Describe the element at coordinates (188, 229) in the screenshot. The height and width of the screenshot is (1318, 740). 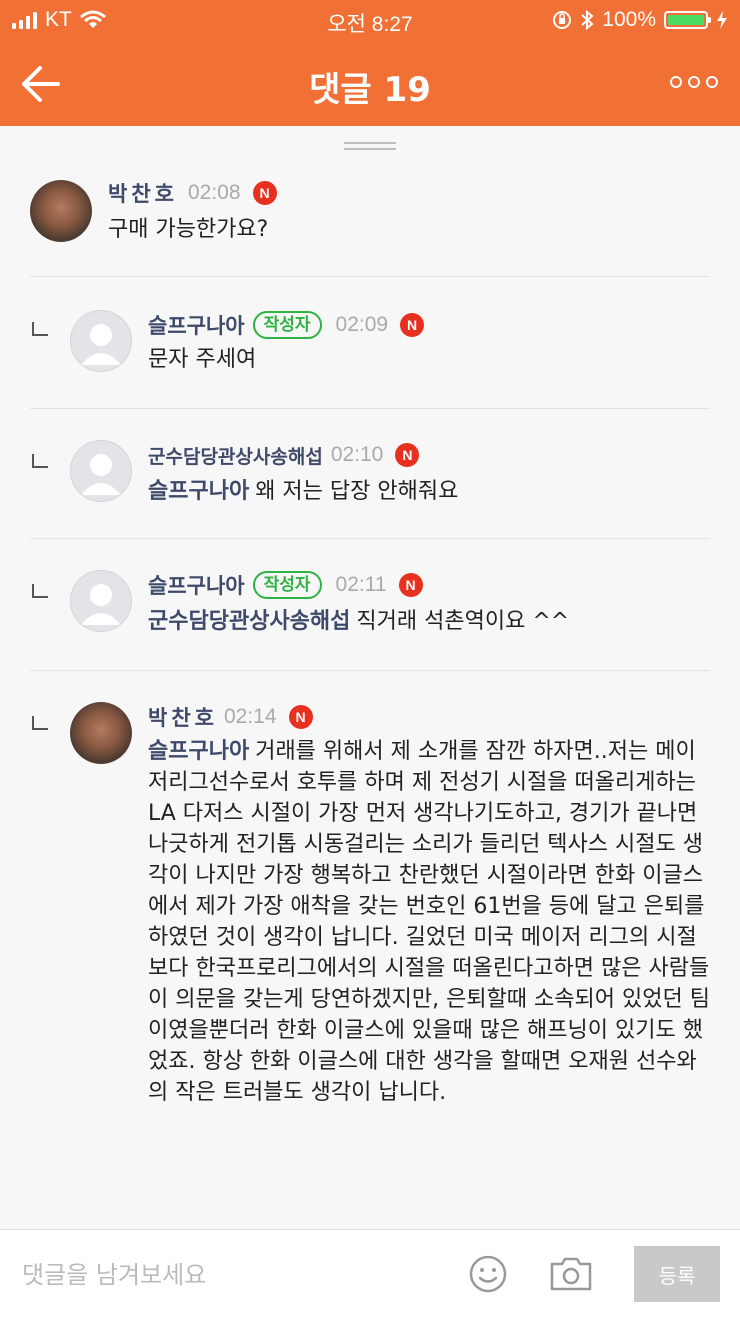
I see `comment-body: 구매 가능한가요?` at that location.